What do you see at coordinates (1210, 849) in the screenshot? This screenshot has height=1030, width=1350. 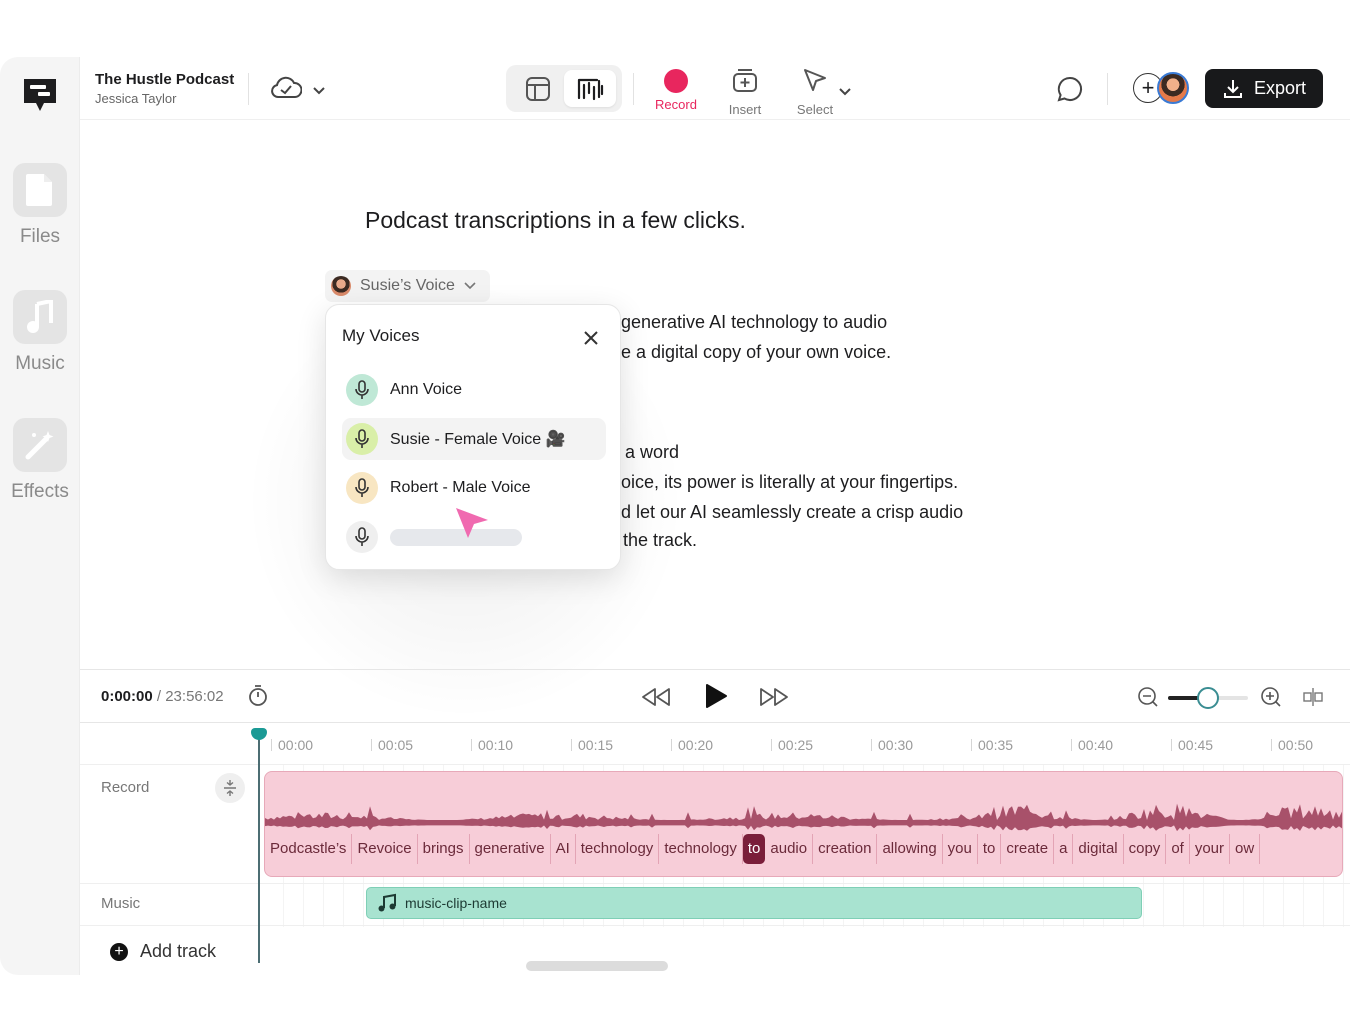 I see `word-chip: your` at bounding box center [1210, 849].